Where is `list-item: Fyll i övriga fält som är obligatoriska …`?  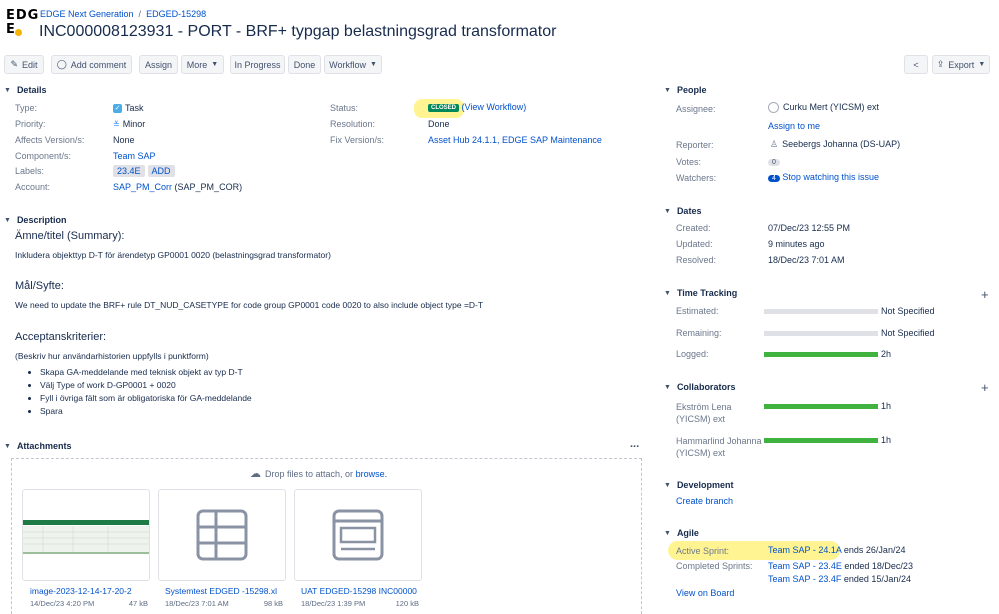
list-item: Fyll i övriga fält som är obligatoriska … is located at coordinates (146, 398).